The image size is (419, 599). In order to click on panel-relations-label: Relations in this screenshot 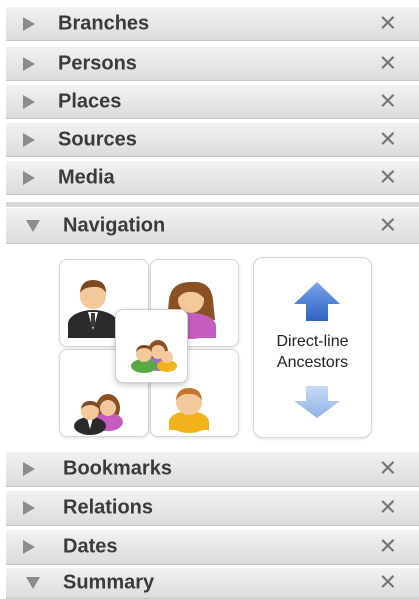, I will do `click(108, 507)`.